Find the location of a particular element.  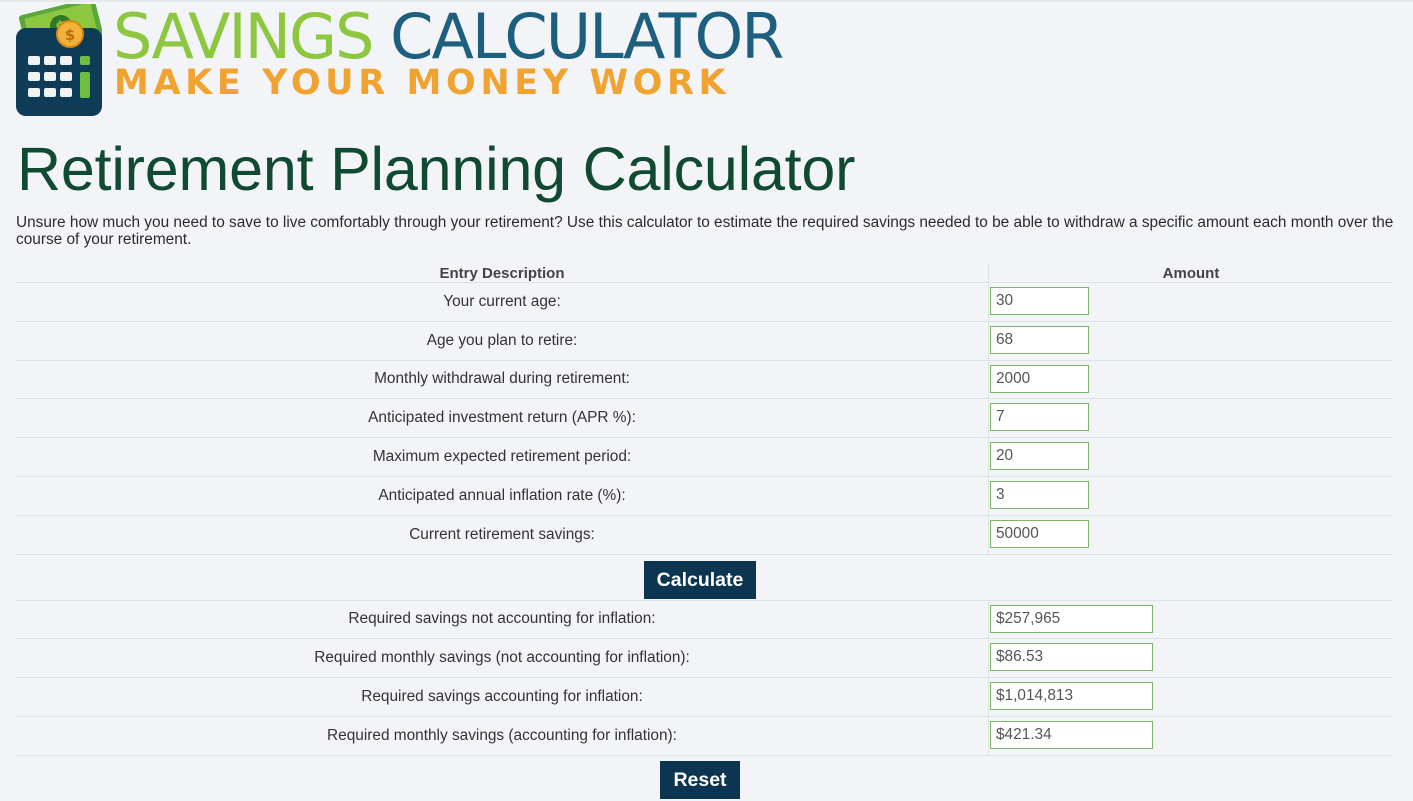

monthly-withdrawal-input: 2000 is located at coordinates (1039, 378).